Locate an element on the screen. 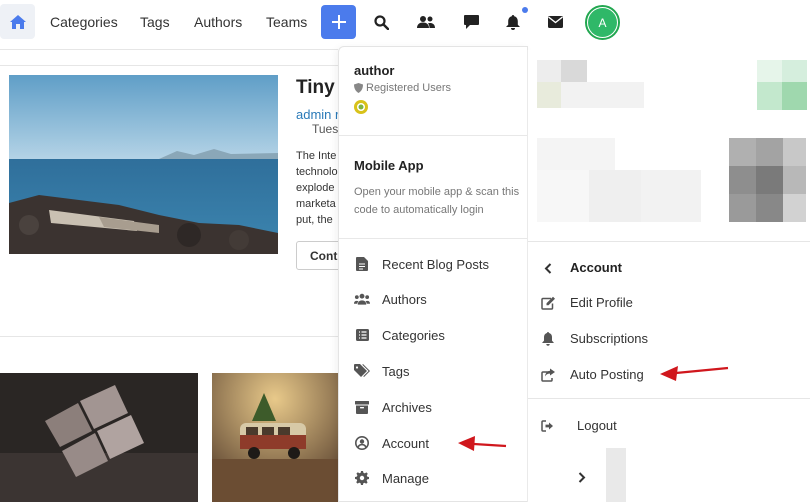 This screenshot has width=810, height=502. plus-icon is located at coordinates (338, 22).